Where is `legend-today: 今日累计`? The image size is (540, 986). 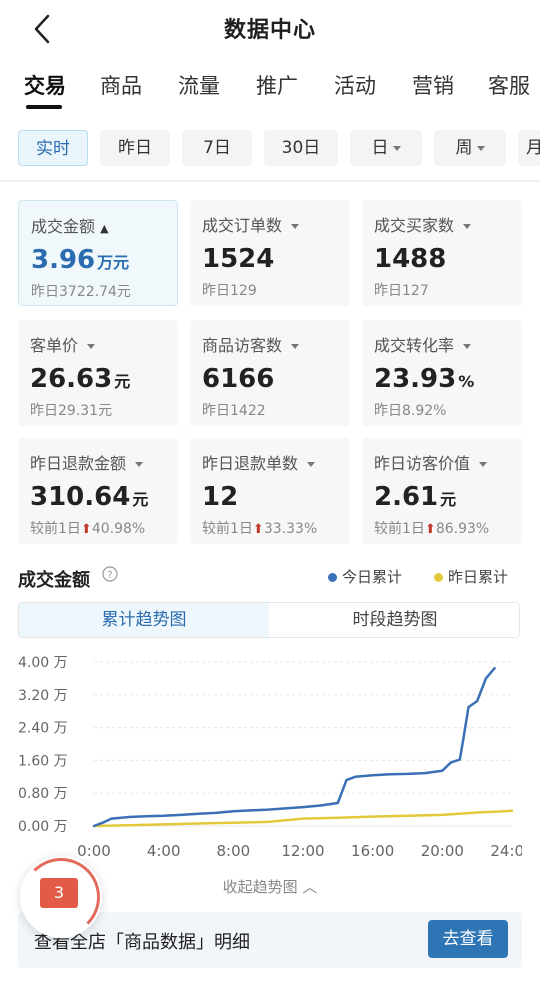
legend-today: 今日累计 is located at coordinates (365, 576).